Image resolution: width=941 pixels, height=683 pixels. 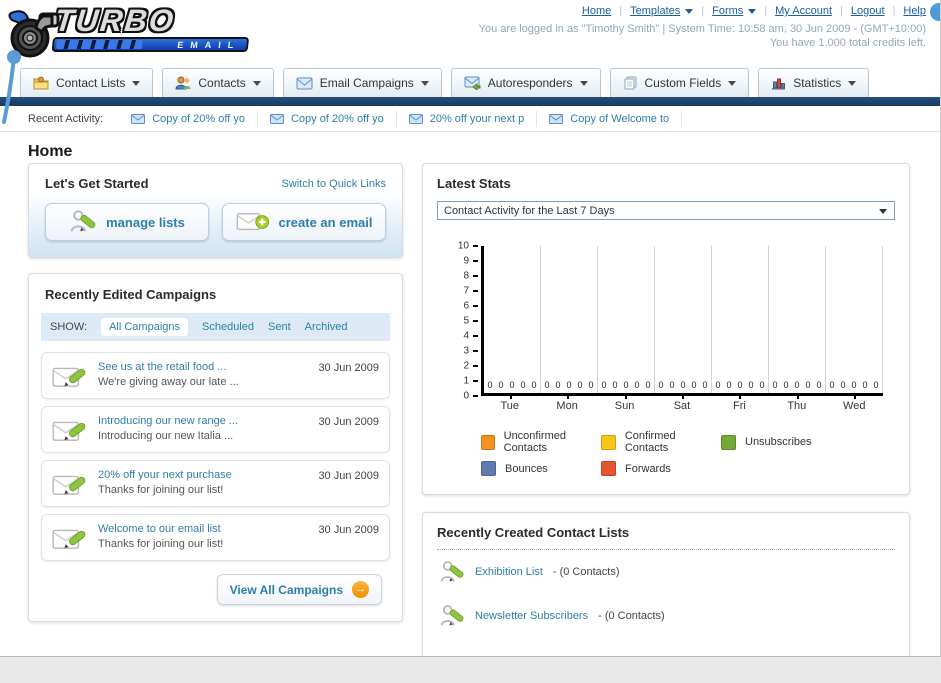 I want to click on tab-archived: Archived, so click(x=326, y=327).